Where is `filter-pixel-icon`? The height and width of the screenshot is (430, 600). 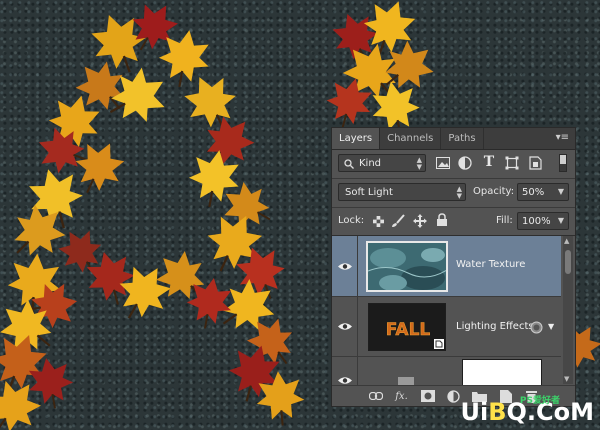 filter-pixel-icon is located at coordinates (443, 163).